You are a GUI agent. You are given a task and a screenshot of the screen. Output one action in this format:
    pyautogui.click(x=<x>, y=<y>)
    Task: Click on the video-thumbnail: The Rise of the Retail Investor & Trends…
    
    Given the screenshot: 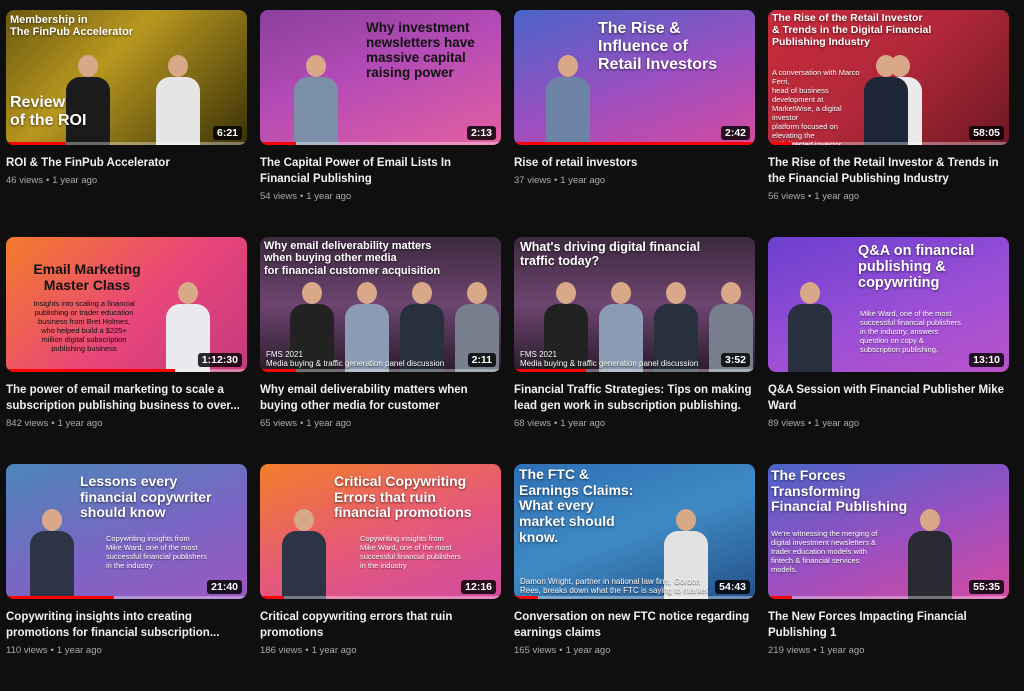 What is the action you would take?
    pyautogui.click(x=888, y=77)
    